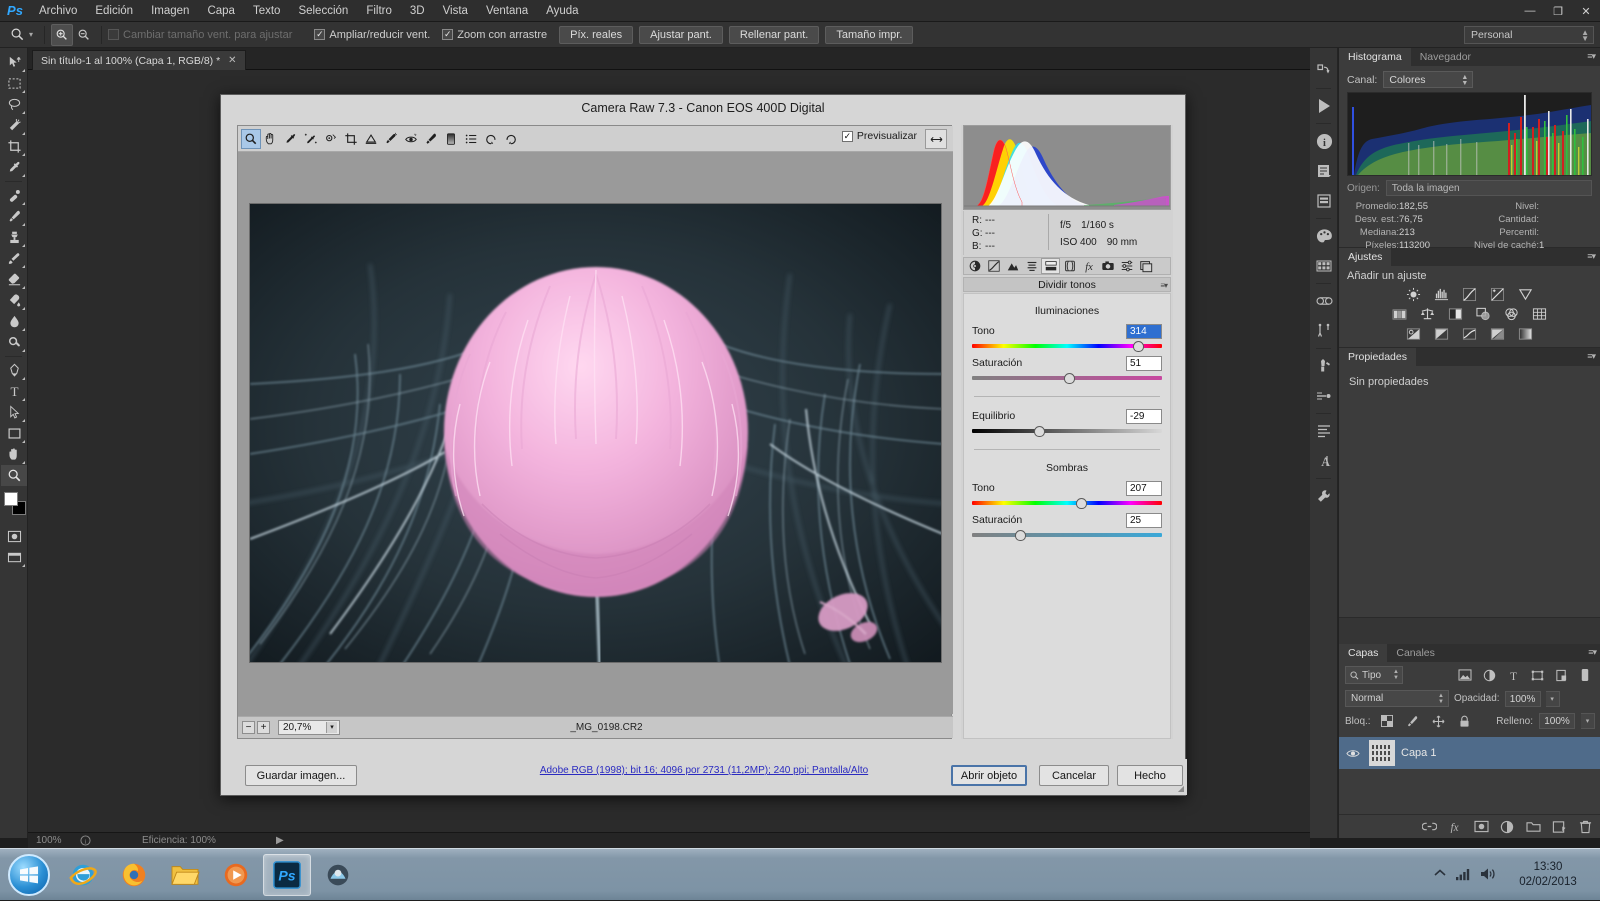 The height and width of the screenshot is (901, 1600). I want to click on quick-mask-toggle, so click(14, 536).